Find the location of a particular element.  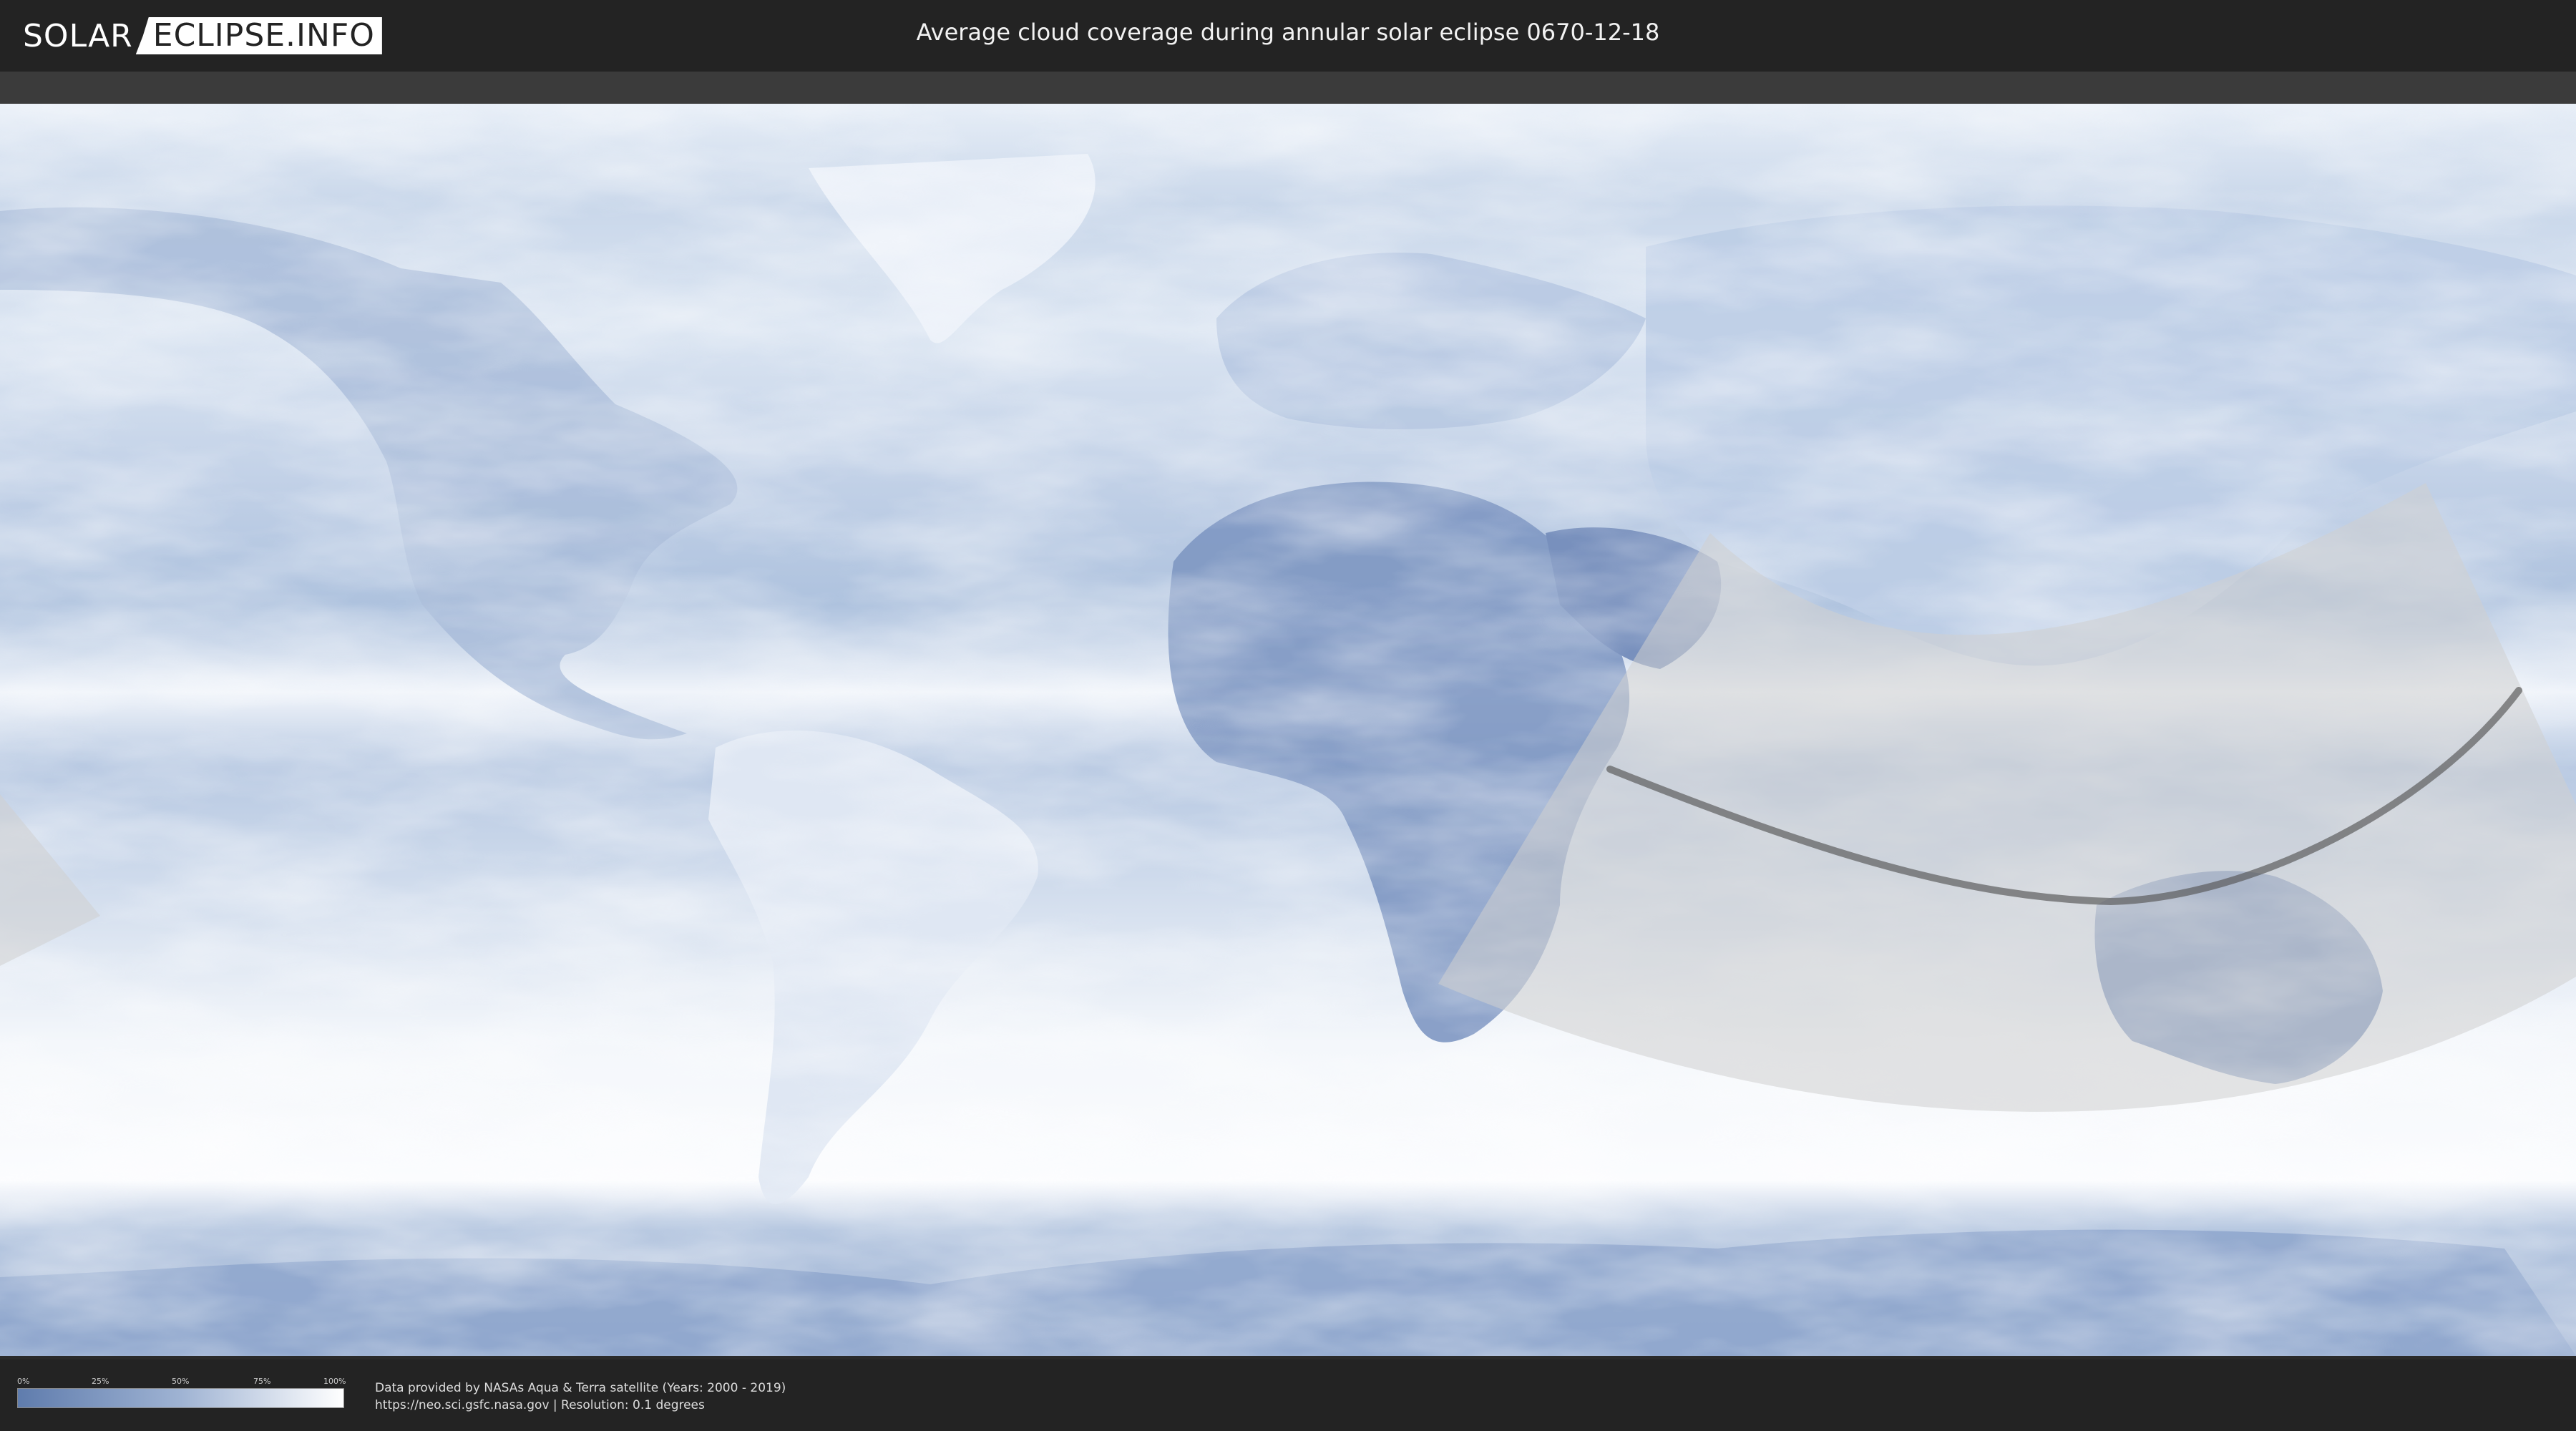

map-top-band is located at coordinates (1288, 88).